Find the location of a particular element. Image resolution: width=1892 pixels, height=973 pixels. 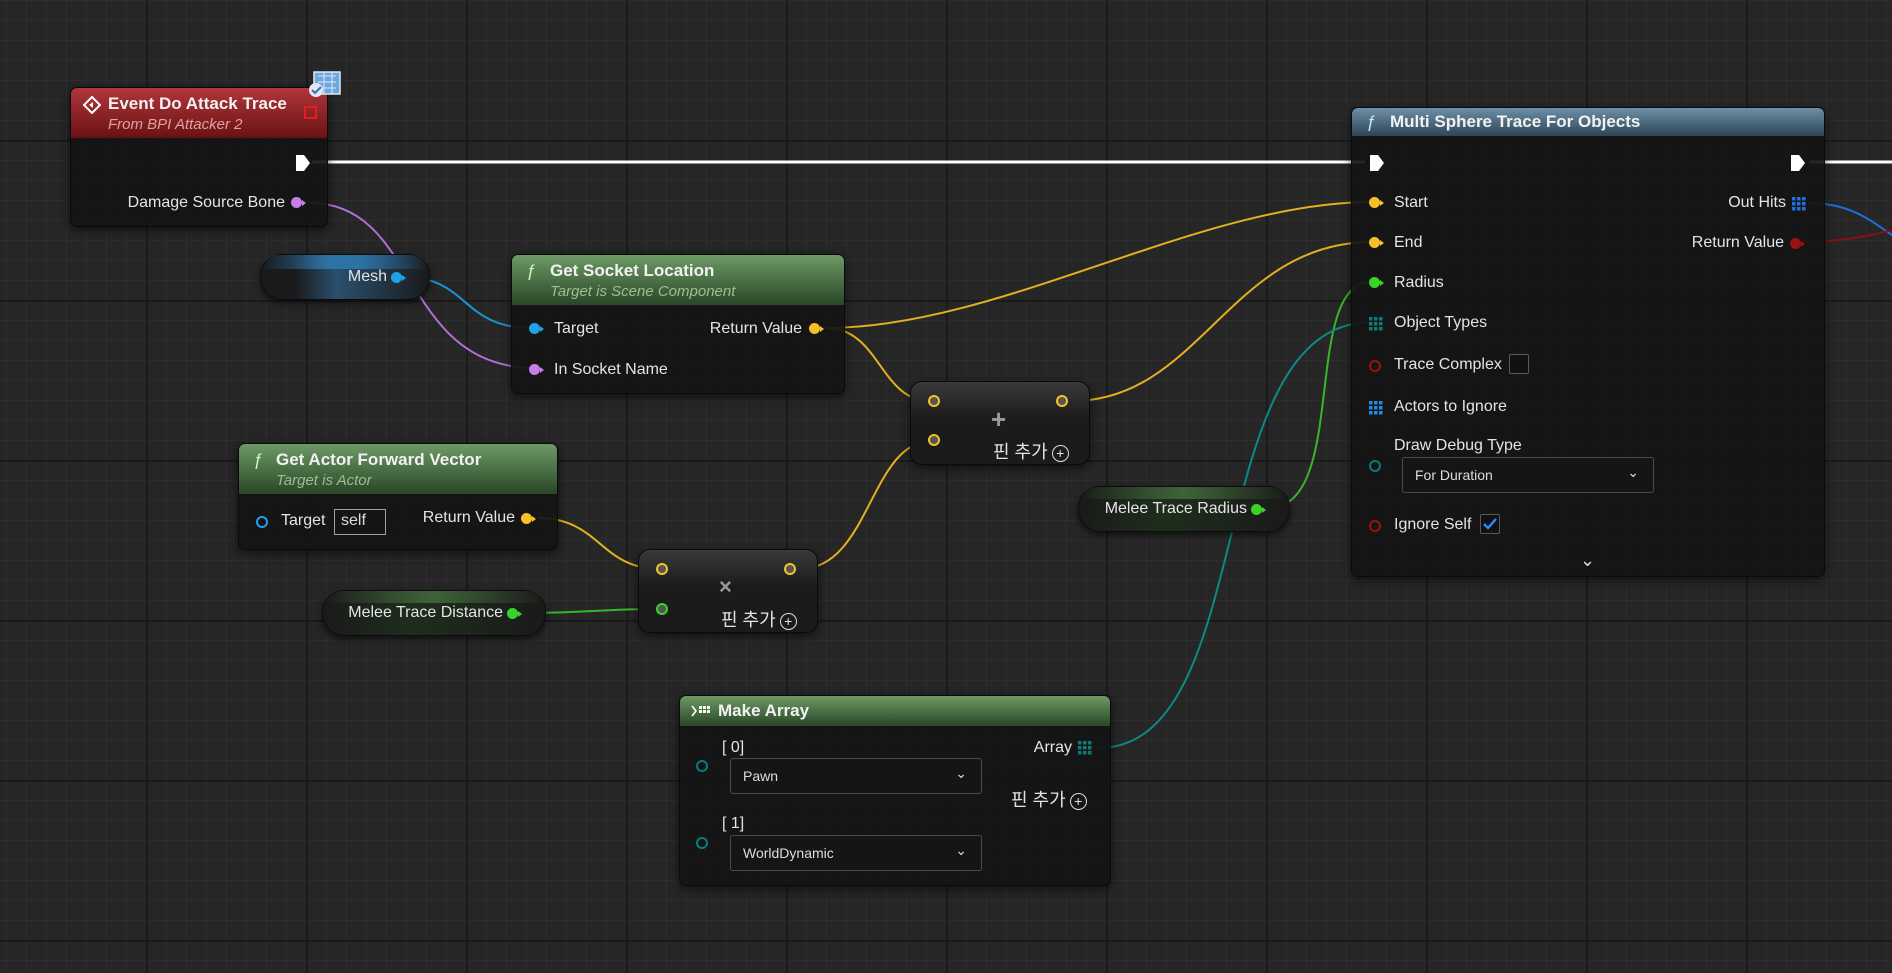

melee-trace-distance-out-pin is located at coordinates (514, 613).